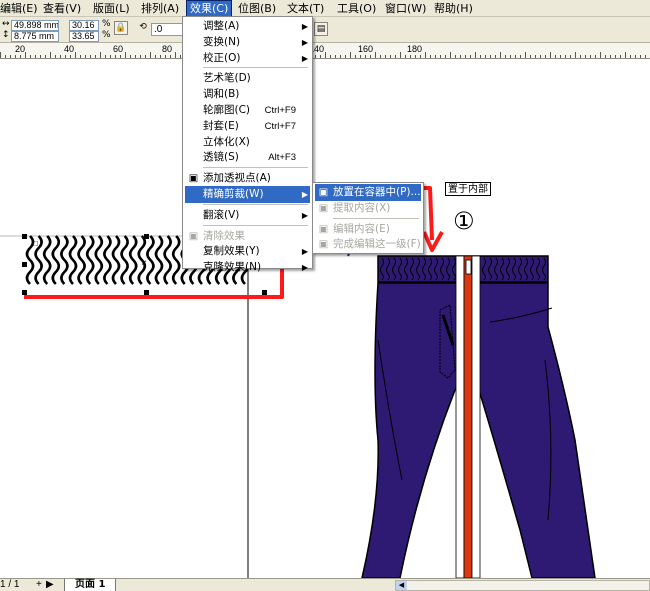  What do you see at coordinates (209, 8) in the screenshot?
I see `menu-item-4: 效果(C)` at bounding box center [209, 8].